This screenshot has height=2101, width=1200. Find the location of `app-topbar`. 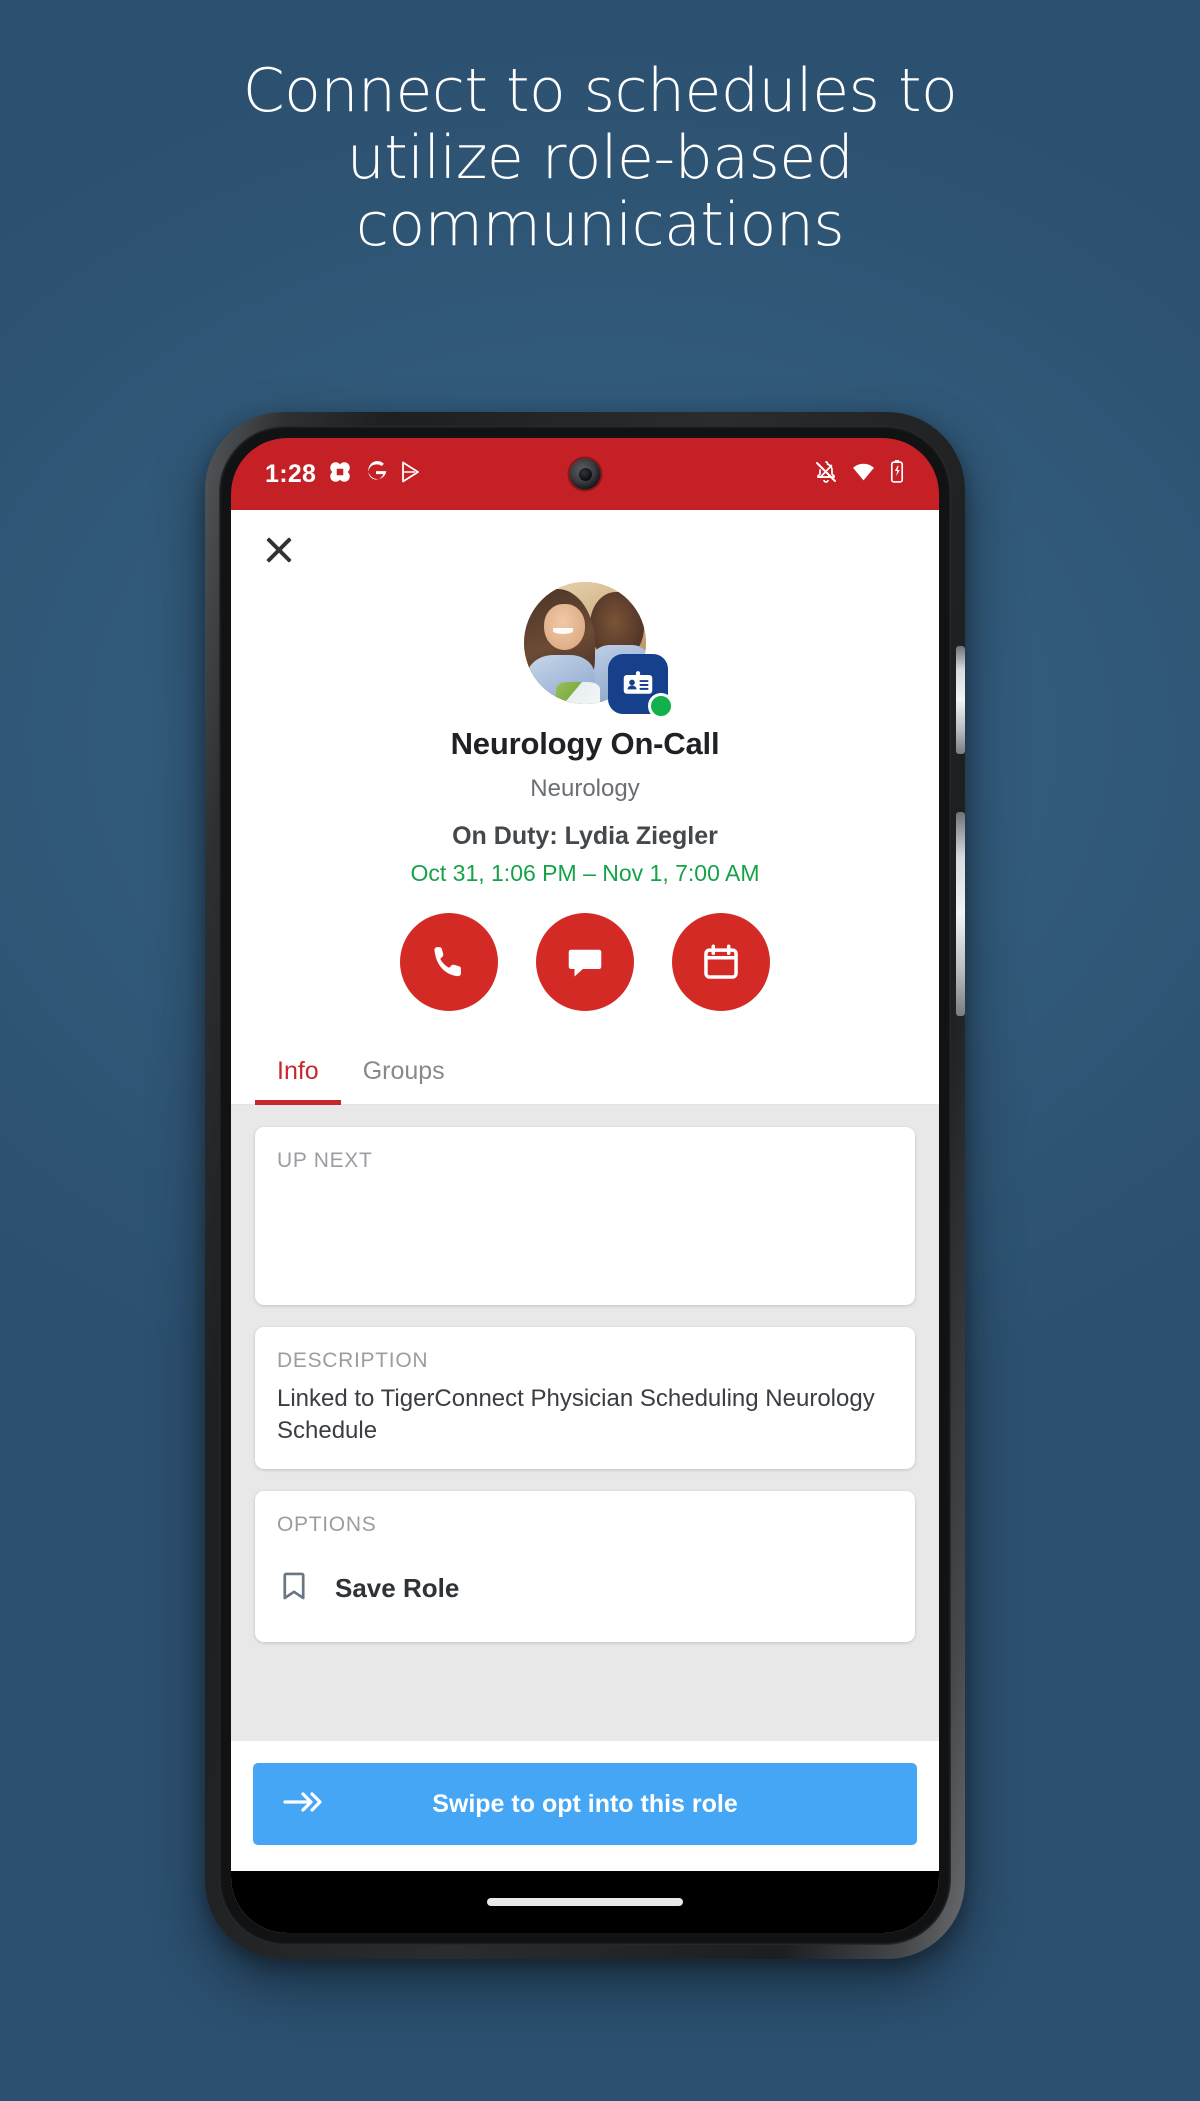

app-topbar is located at coordinates (585, 543).